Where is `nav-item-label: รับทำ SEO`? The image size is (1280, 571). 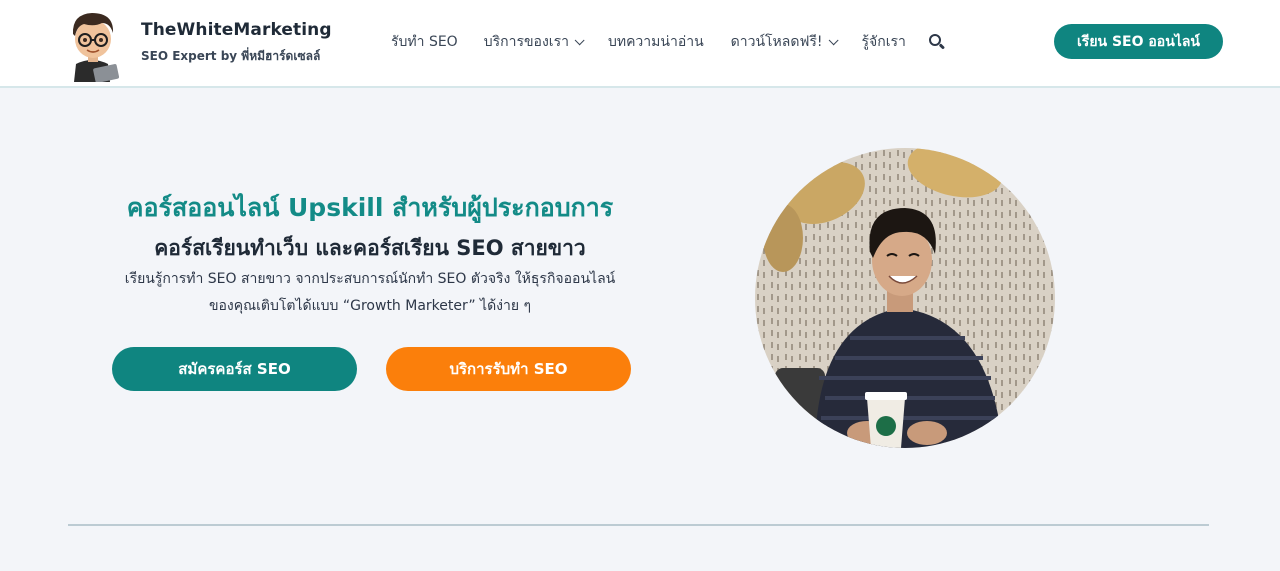 nav-item-label: รับทำ SEO is located at coordinates (424, 42).